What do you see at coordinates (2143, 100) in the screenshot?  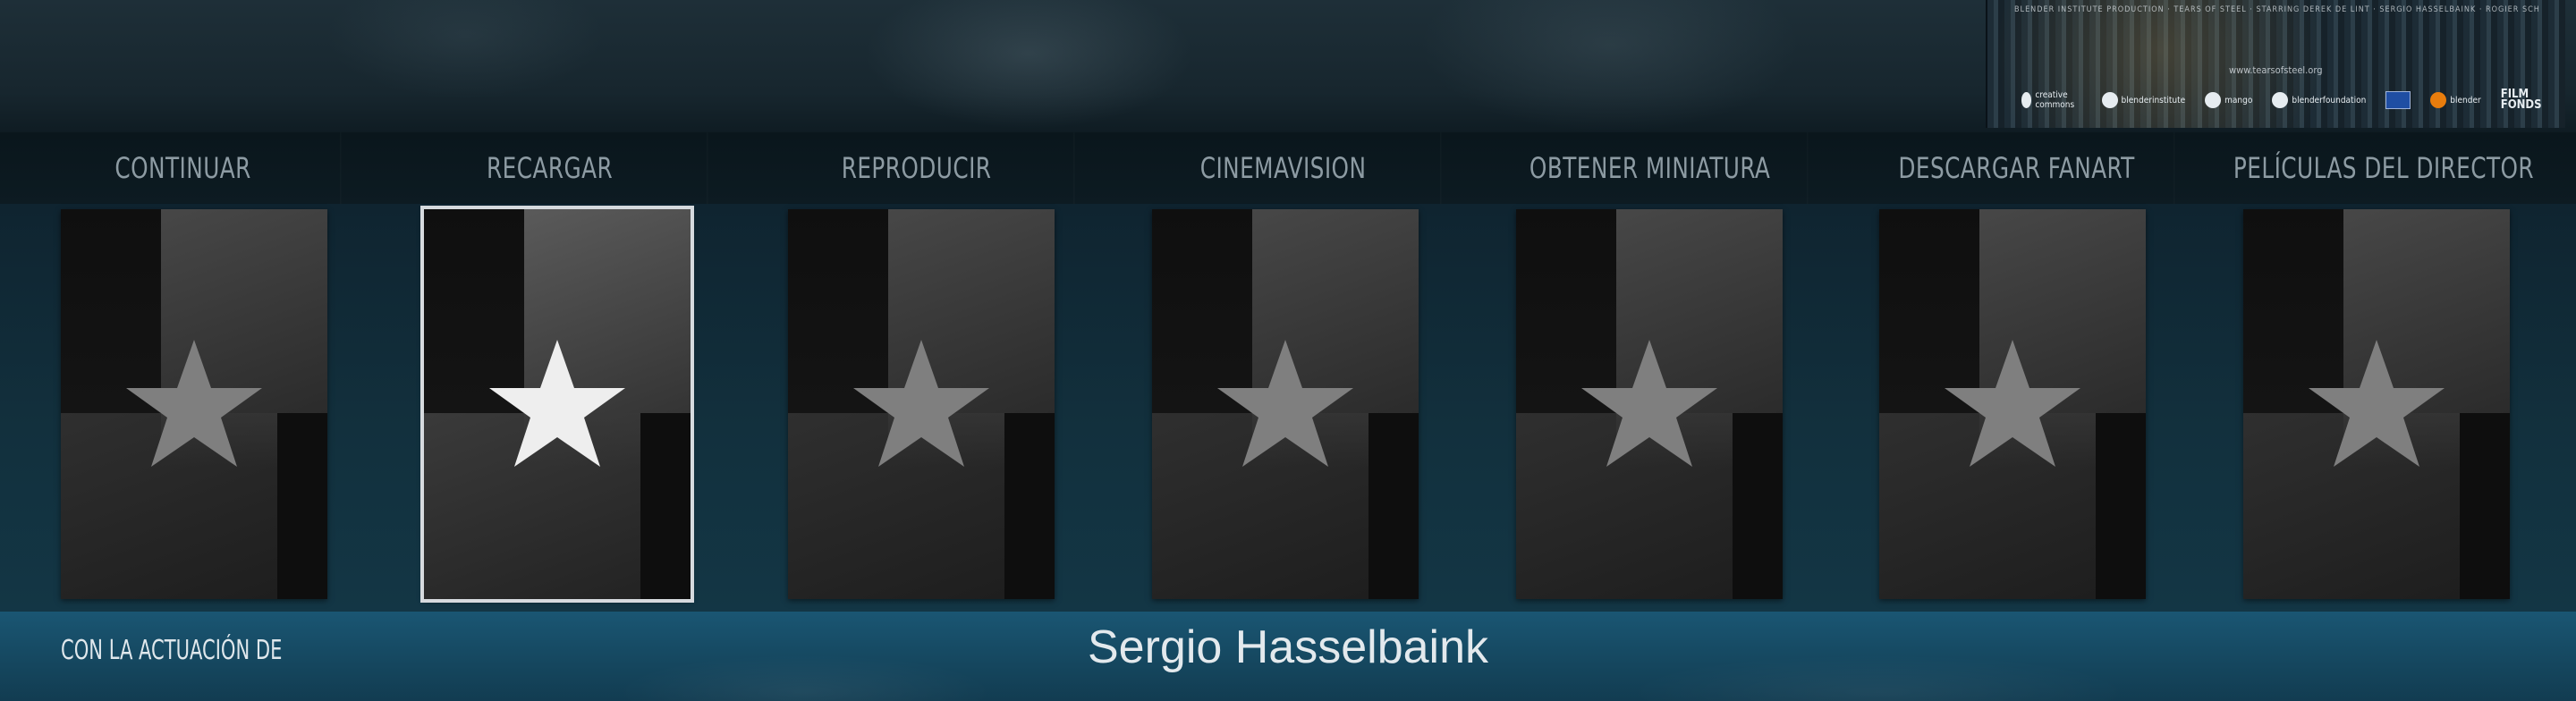 I see `blender-institute-logo: blenderinstitute` at bounding box center [2143, 100].